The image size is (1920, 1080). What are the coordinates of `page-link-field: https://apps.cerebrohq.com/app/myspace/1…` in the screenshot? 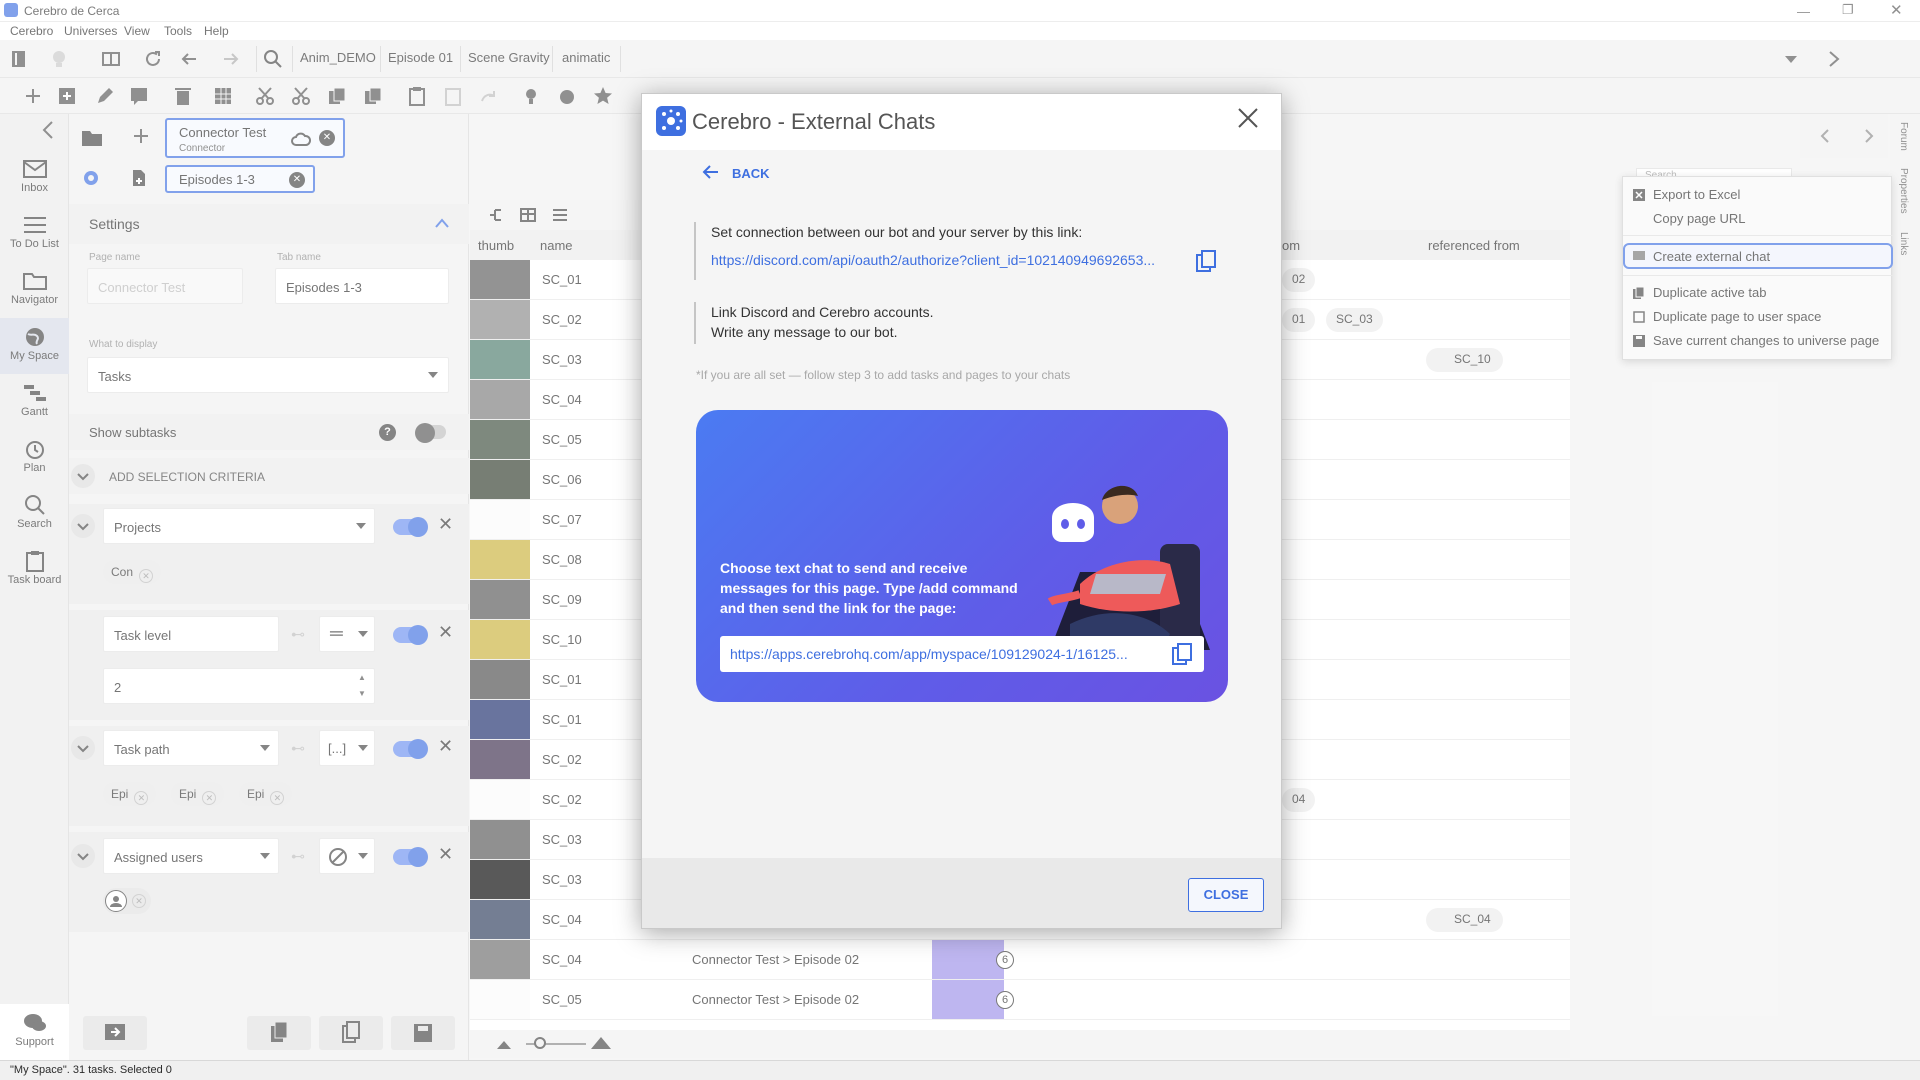 It's located at (962, 654).